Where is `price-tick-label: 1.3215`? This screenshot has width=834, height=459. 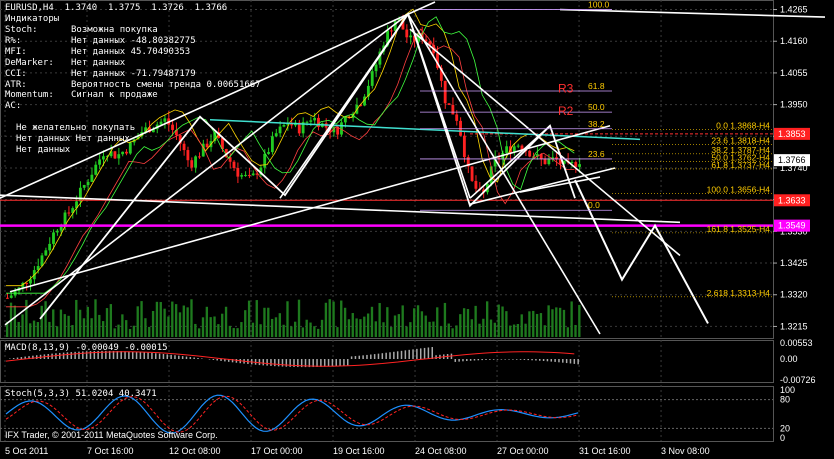
price-tick-label: 1.3215 is located at coordinates (794, 326).